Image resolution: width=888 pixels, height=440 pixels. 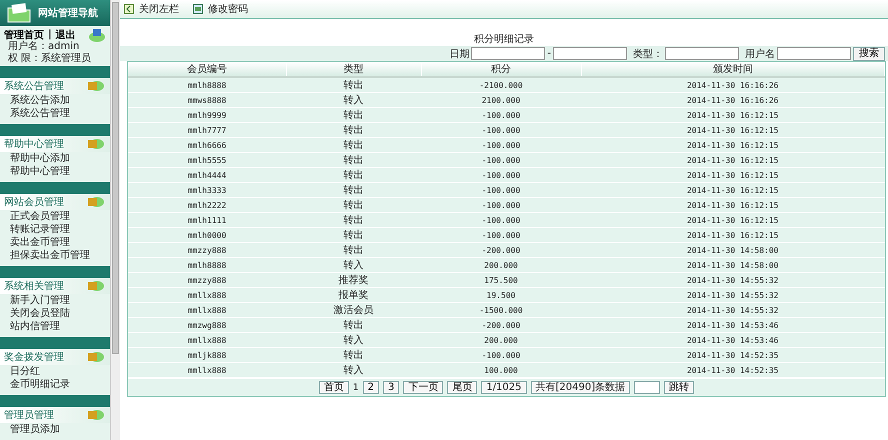 What do you see at coordinates (648, 54) in the screenshot?
I see `type-label: 类型：` at bounding box center [648, 54].